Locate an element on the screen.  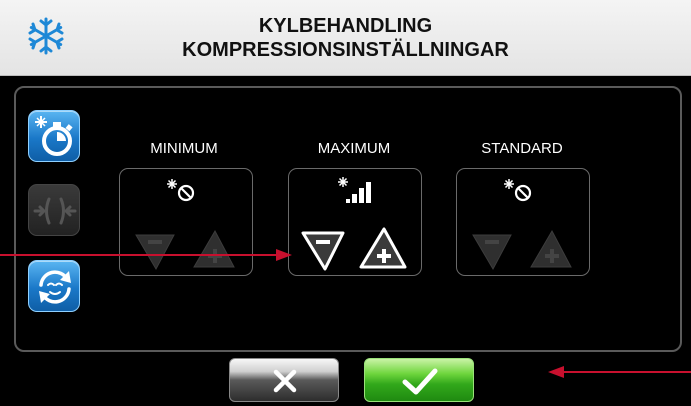
checkmark-icon is located at coordinates (420, 381).